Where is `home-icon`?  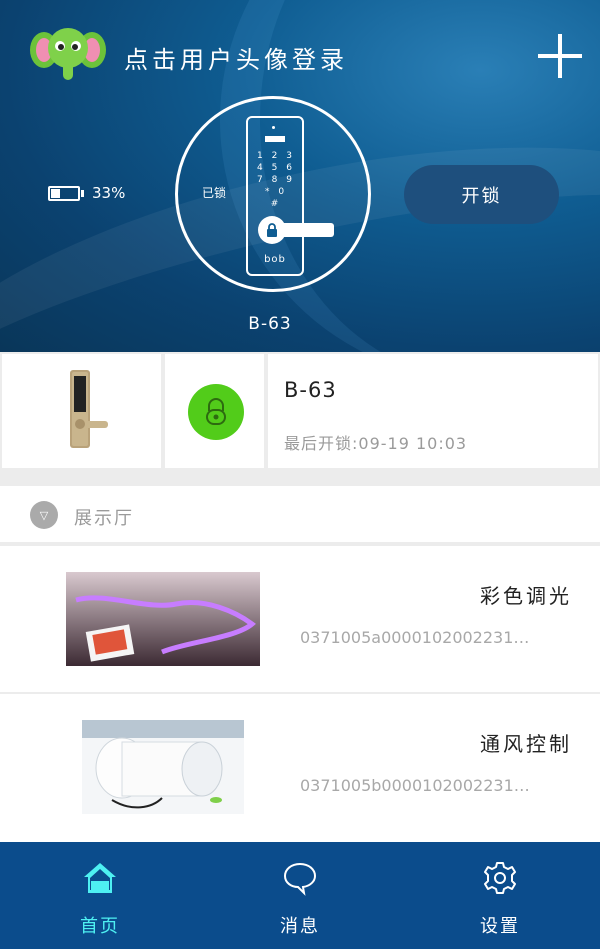 home-icon is located at coordinates (100, 878).